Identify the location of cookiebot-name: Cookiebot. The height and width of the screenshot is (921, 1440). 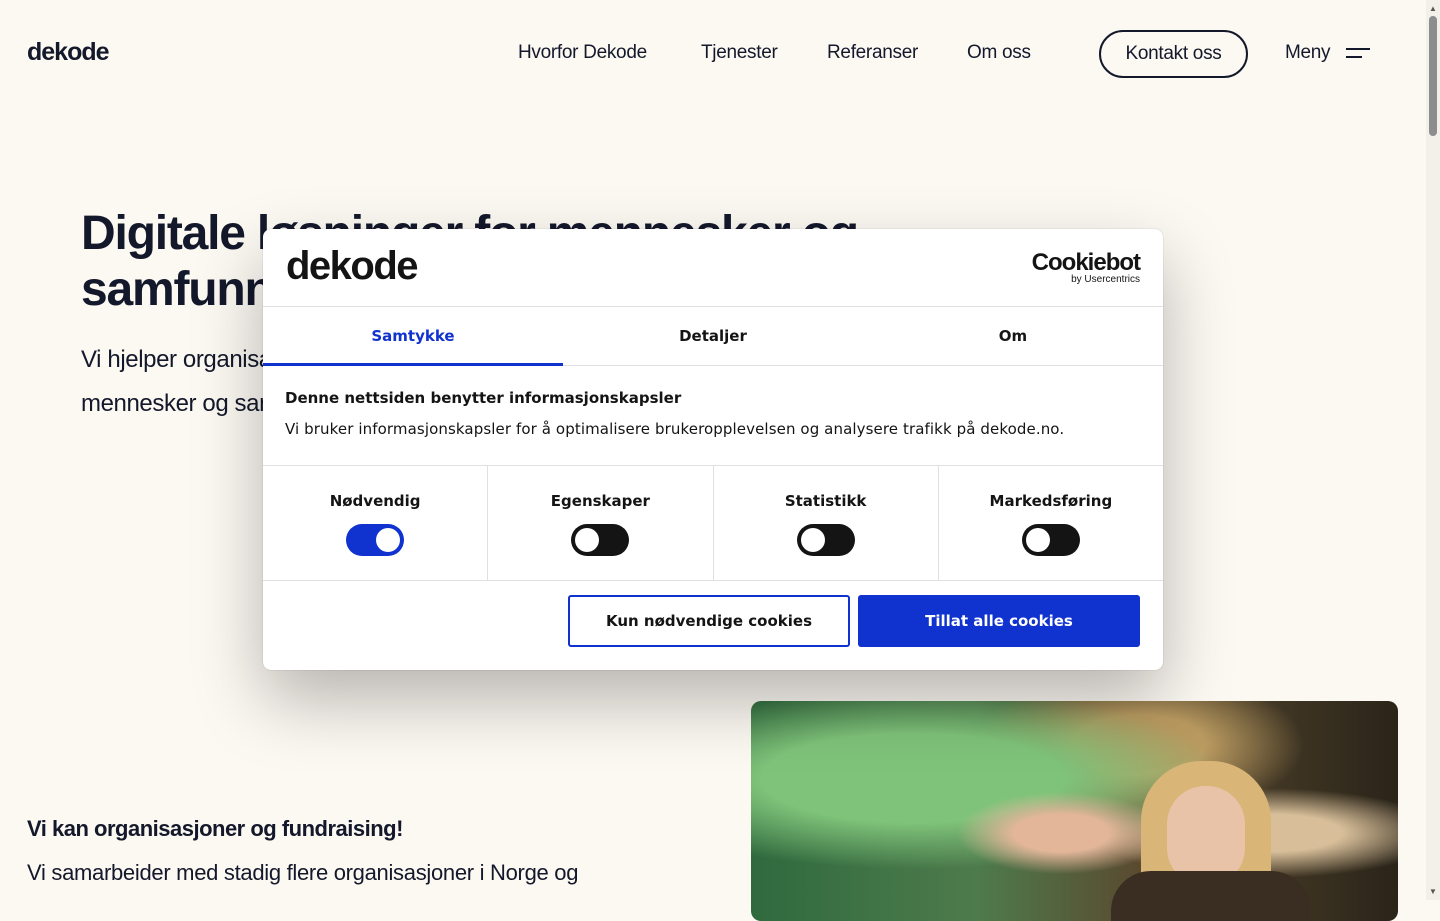
(1086, 262).